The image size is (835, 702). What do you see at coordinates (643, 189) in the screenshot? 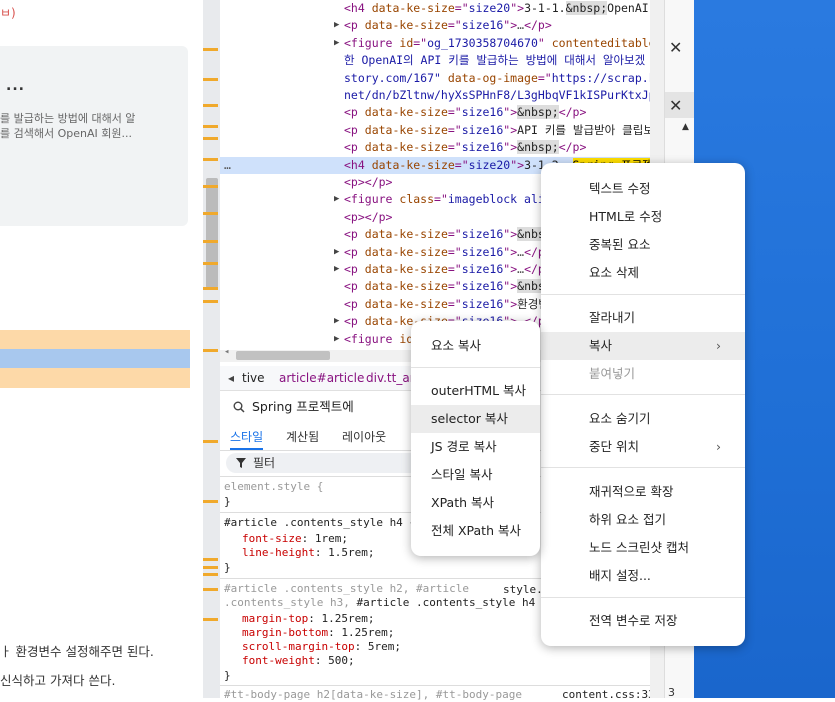
I see `menu-item-edit-text: 텍스트 수정` at bounding box center [643, 189].